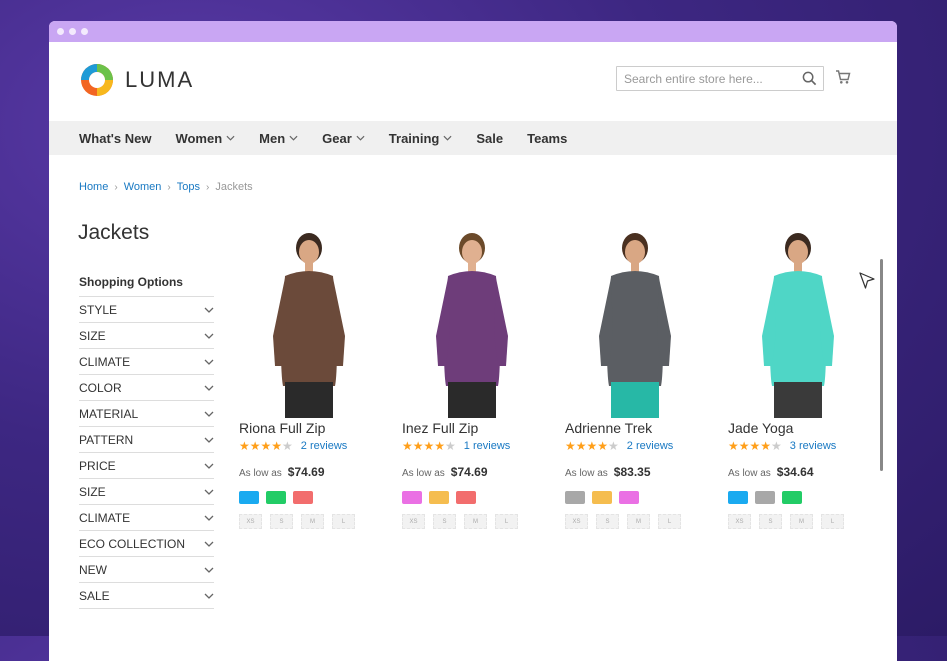 This screenshot has height=661, width=947. Describe the element at coordinates (93, 187) in the screenshot. I see `breadcrumb-home: Home` at that location.